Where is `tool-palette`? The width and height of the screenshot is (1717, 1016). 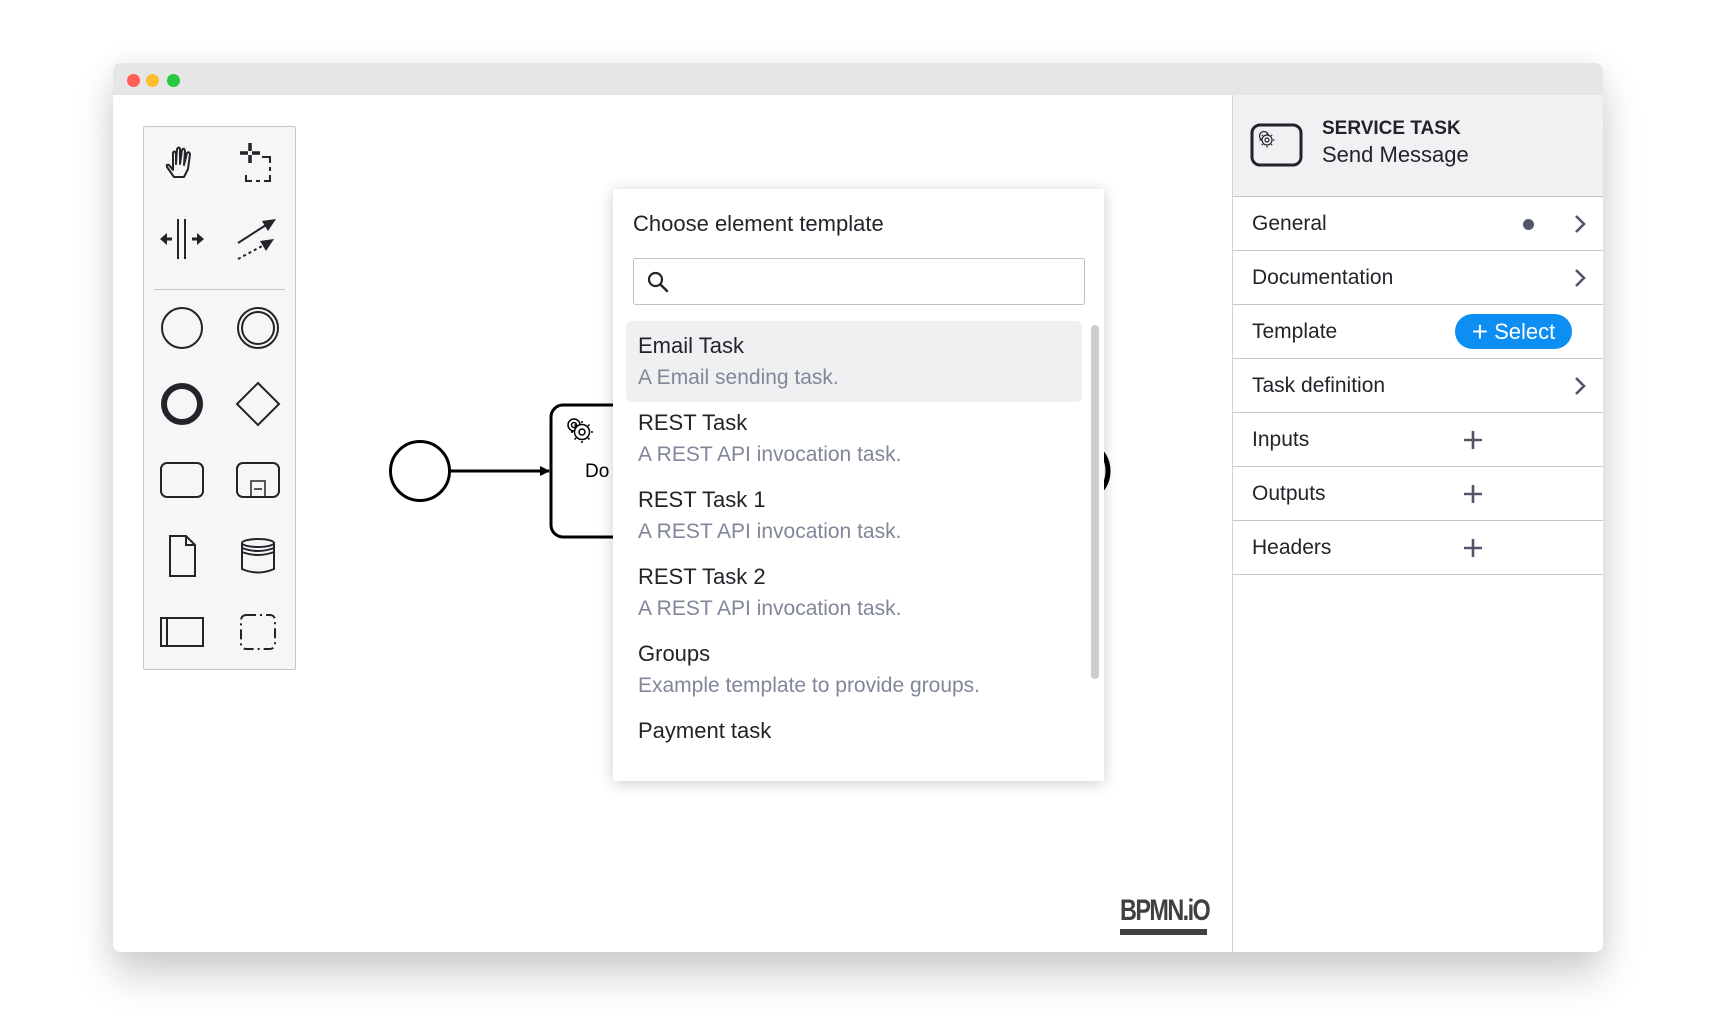 tool-palette is located at coordinates (219, 398).